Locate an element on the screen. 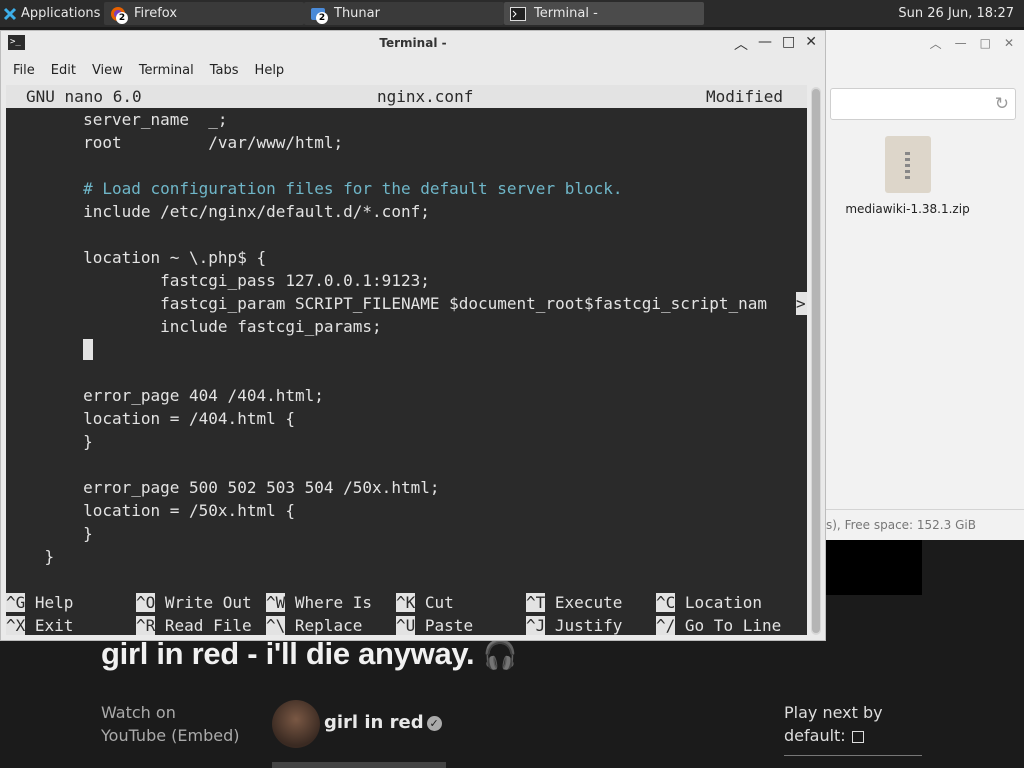 This screenshot has width=1024, height=768. taskbar-task-firefox: 2 Firefox is located at coordinates (204, 13).